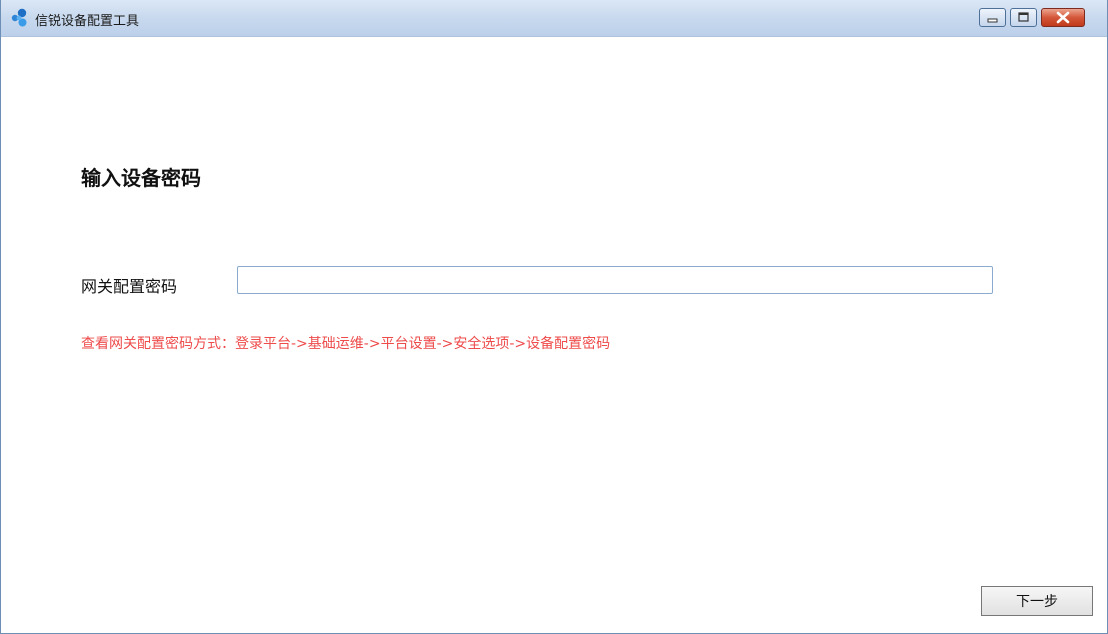  I want to click on title-bar: 信锐设备配置工具, so click(554, 18).